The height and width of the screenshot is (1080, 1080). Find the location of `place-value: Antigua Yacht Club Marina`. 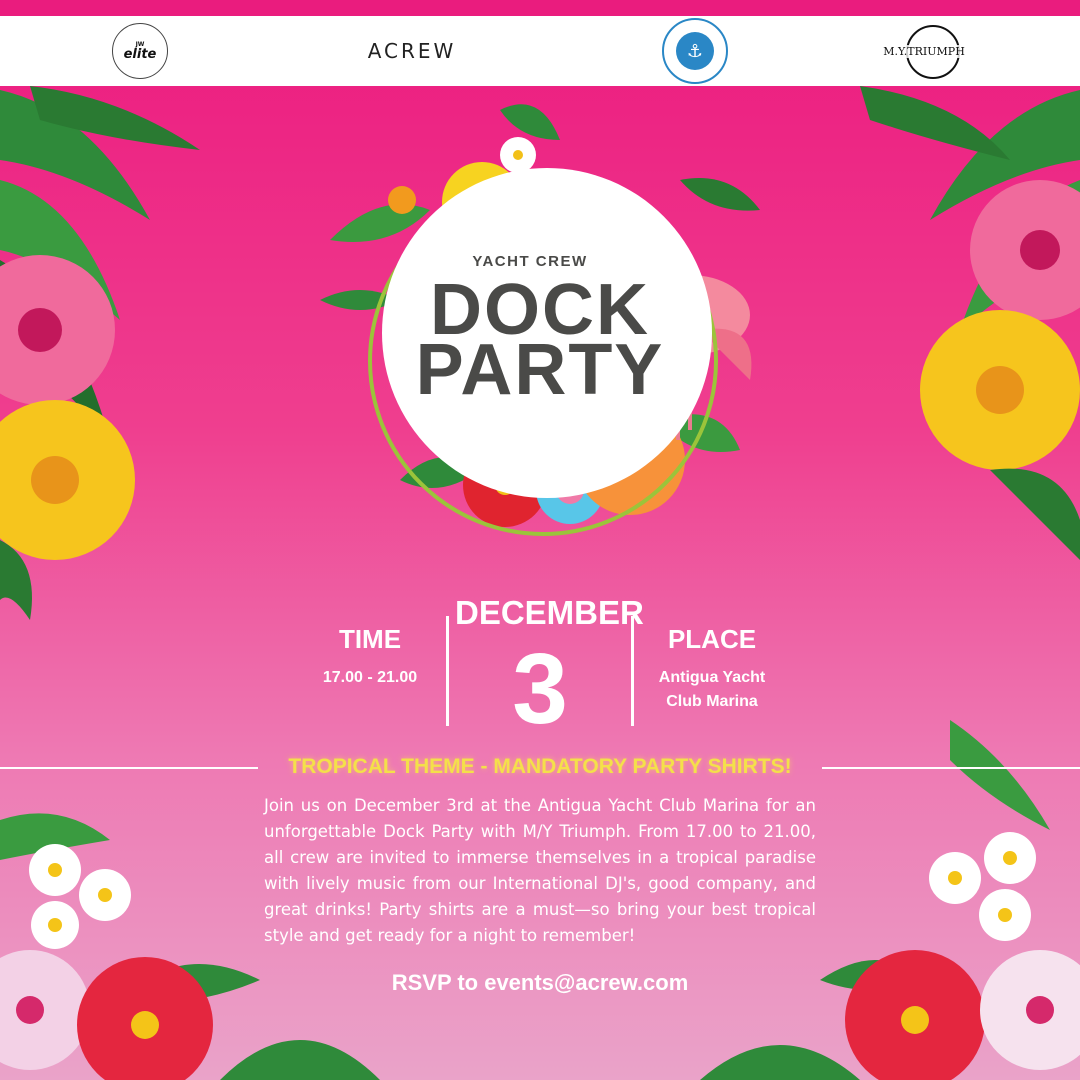

place-value: Antigua Yacht Club Marina is located at coordinates (712, 690).